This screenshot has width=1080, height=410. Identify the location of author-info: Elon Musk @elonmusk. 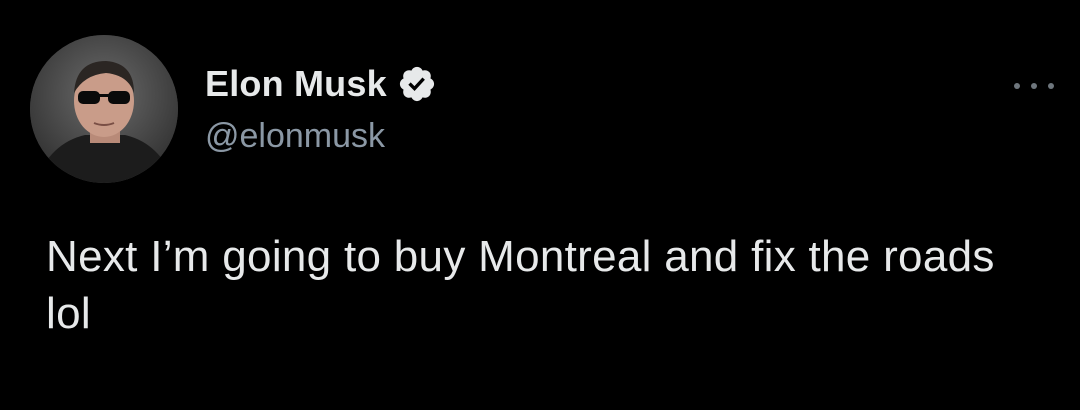
(321, 109).